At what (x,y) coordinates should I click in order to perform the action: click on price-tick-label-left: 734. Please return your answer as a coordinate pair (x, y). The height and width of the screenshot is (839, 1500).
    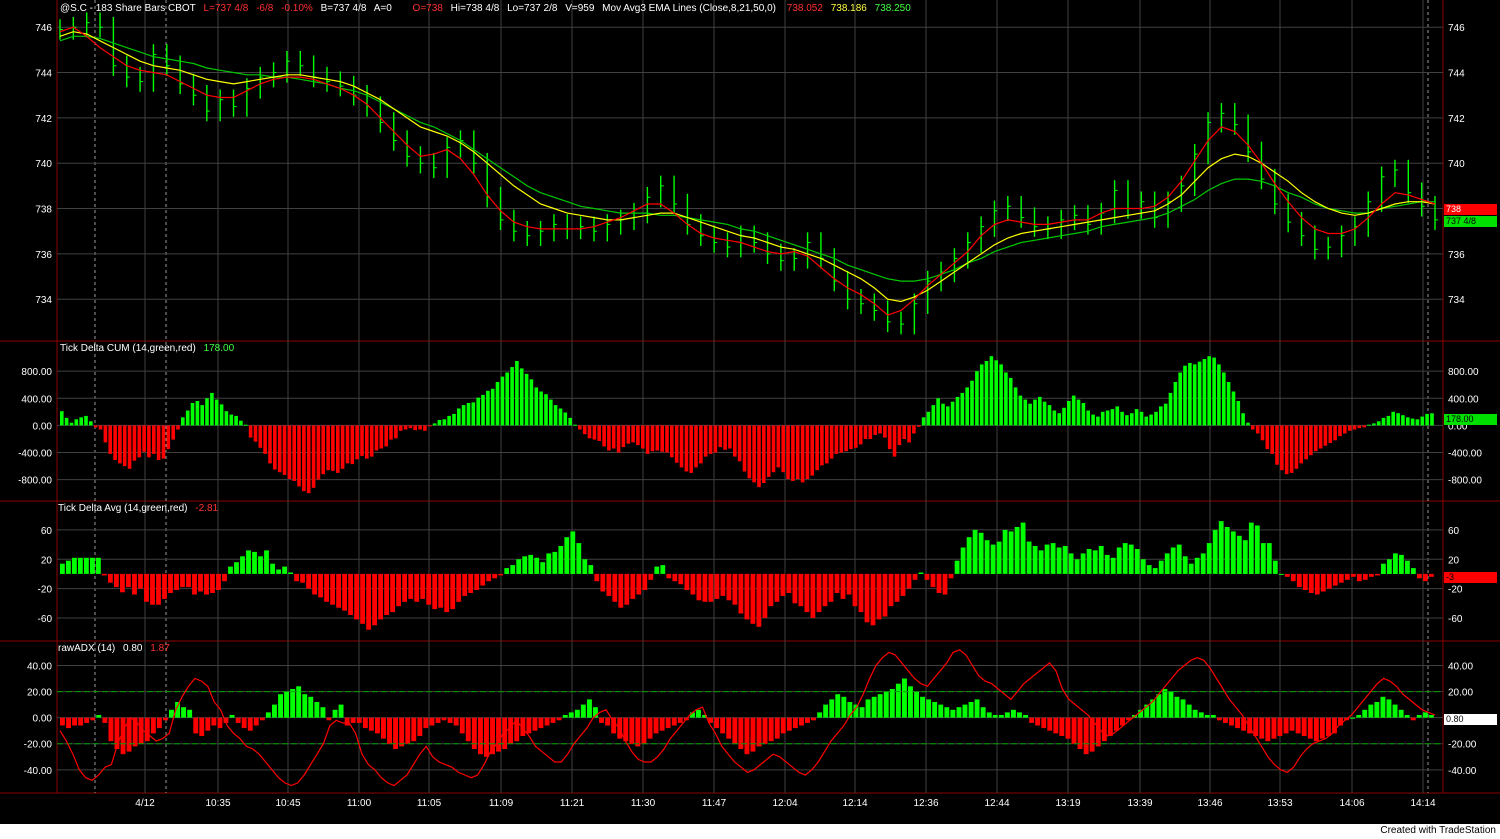
    Looking at the image, I should click on (43, 300).